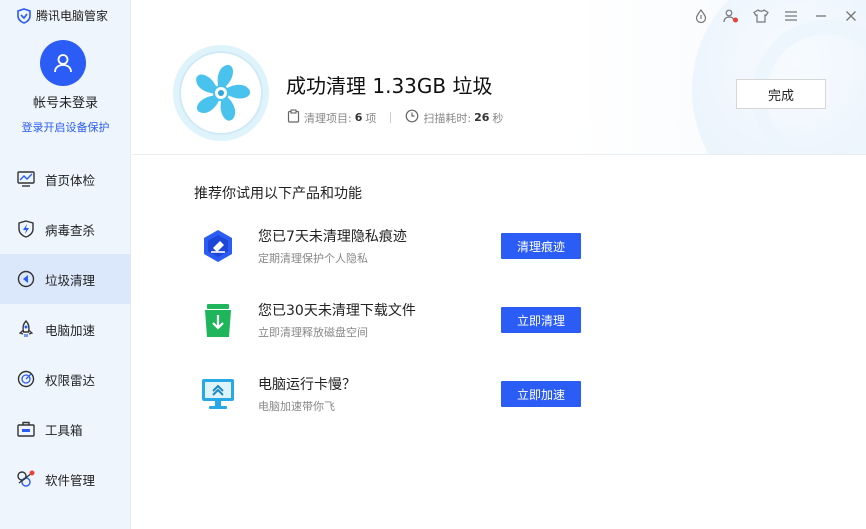 Image resolution: width=866 pixels, height=529 pixels. What do you see at coordinates (400, 325) in the screenshot?
I see `recommend-item-downloads: 您已30天未清理下载文件 立即清理释放磁盘空间 立即清理` at bounding box center [400, 325].